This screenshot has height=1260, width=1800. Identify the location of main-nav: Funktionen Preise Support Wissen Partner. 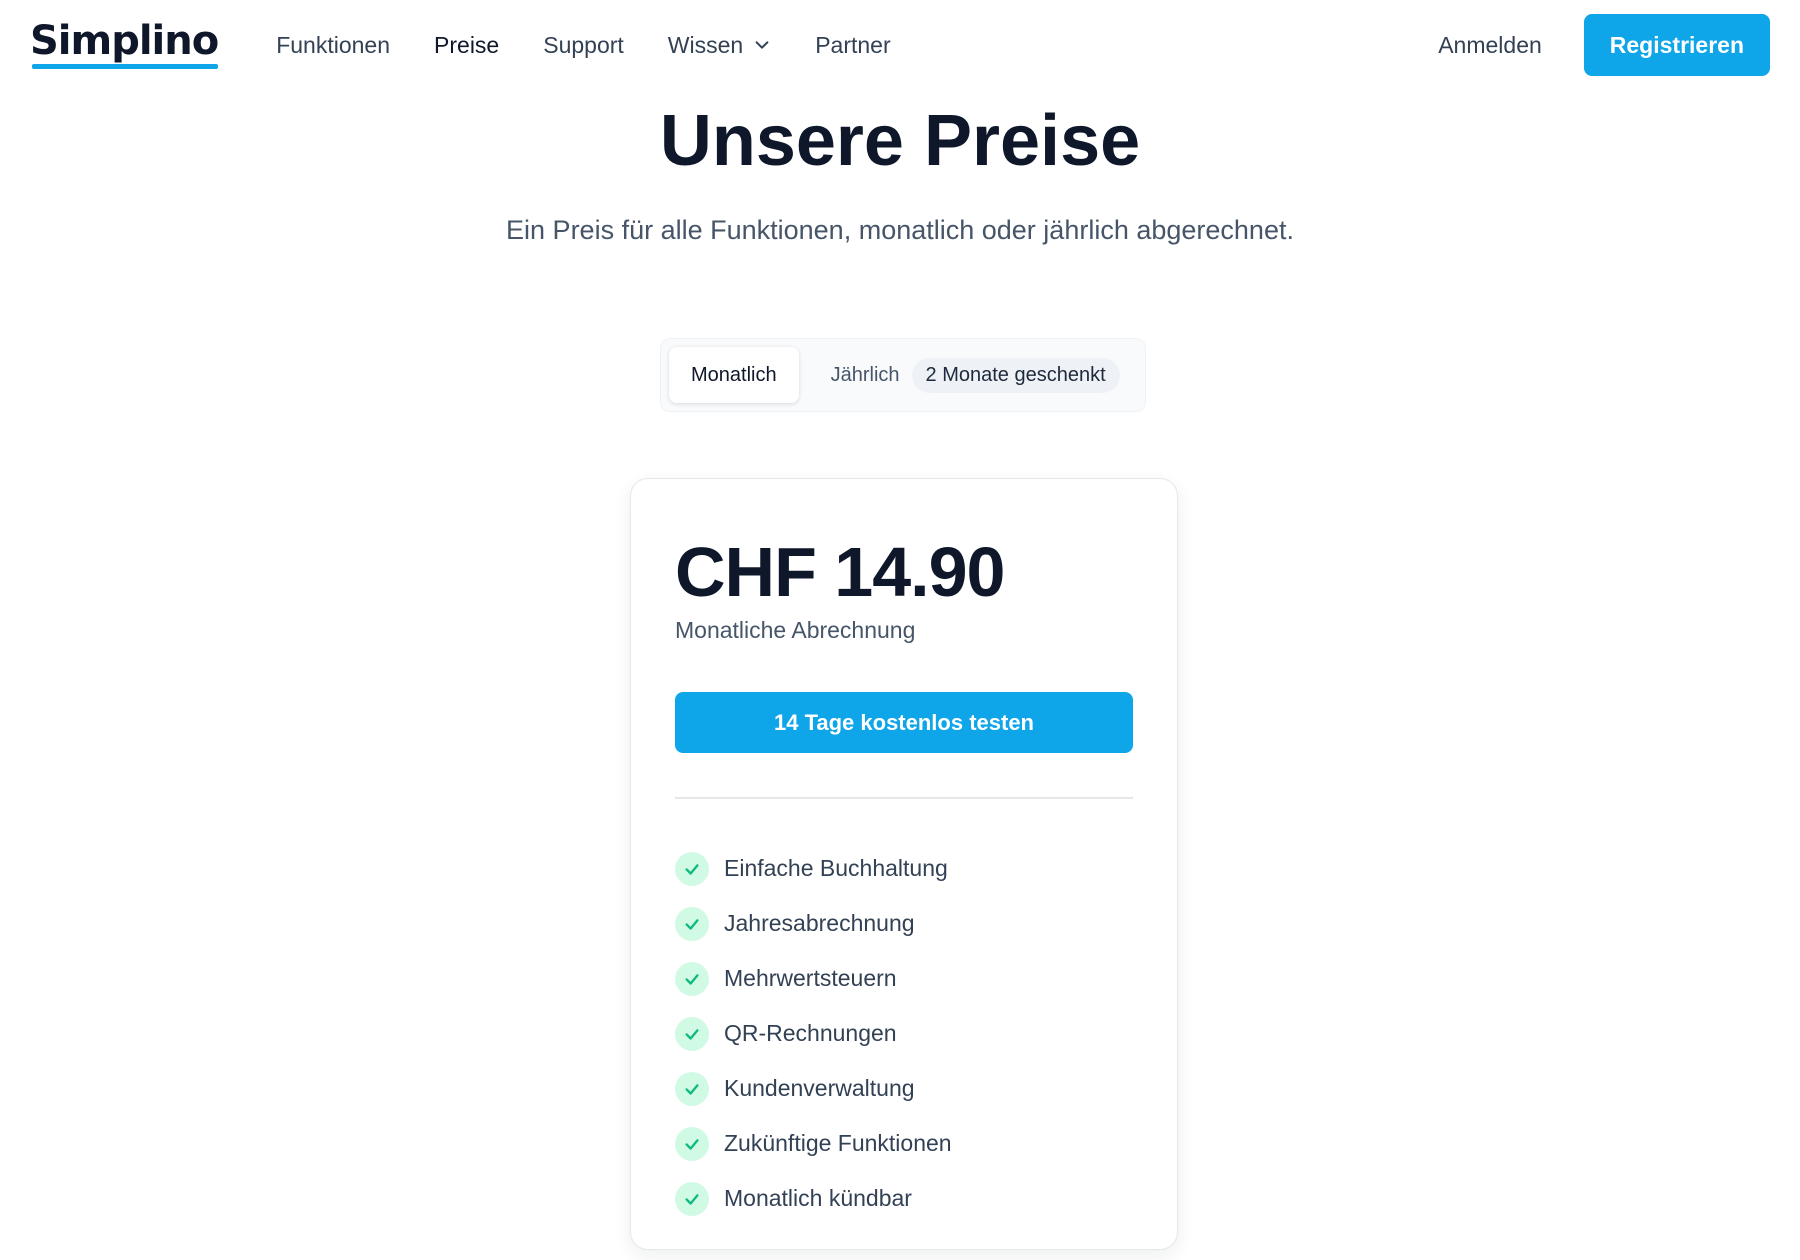
(574, 45).